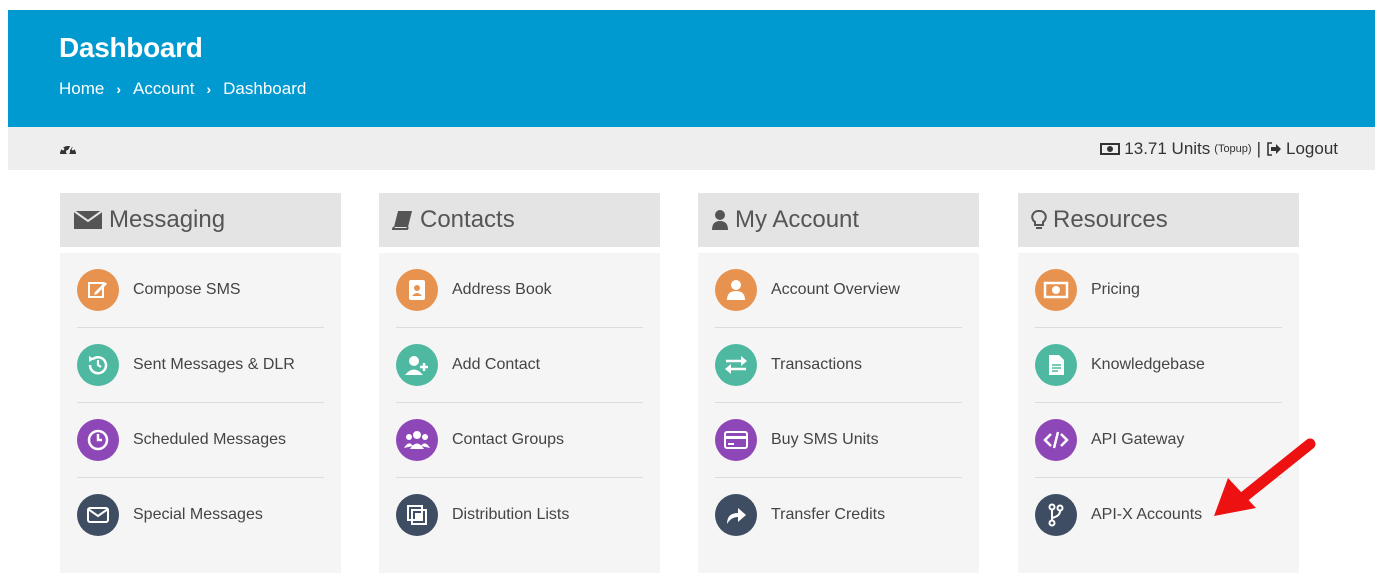  I want to click on menu-item-scheduled-messages: Scheduled Messages, so click(200, 440).